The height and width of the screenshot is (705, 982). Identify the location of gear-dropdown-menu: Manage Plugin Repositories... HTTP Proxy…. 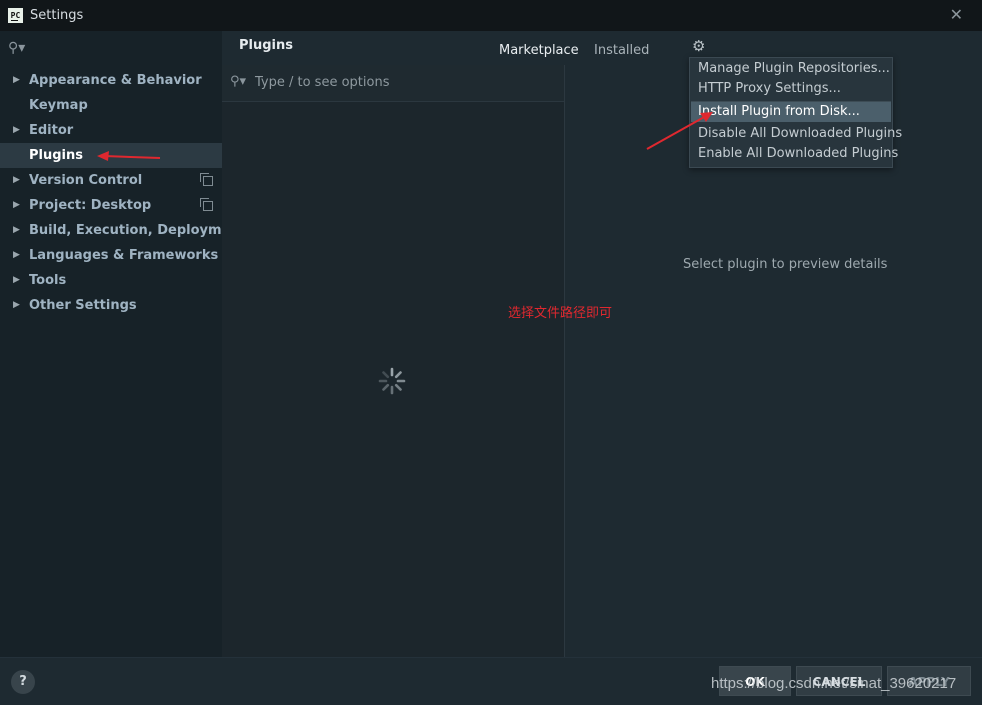
(795, 112).